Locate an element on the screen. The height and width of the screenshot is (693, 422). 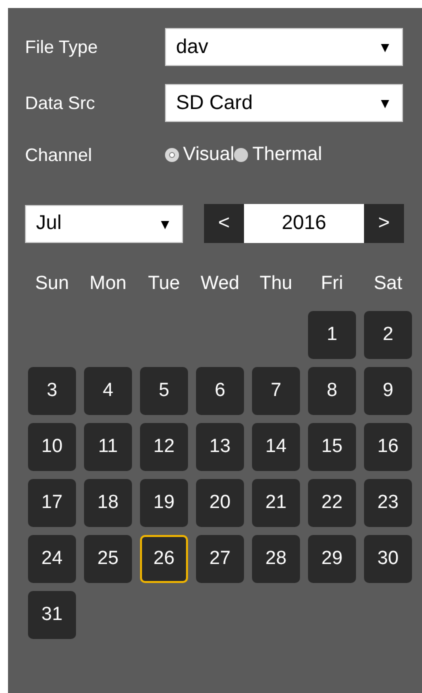
day-button: 15 is located at coordinates (332, 447).